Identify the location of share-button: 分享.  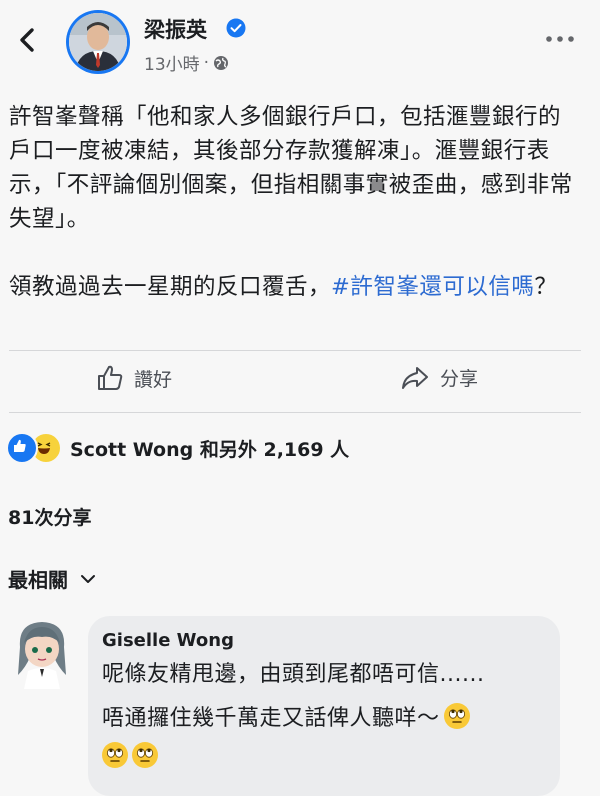
(439, 377).